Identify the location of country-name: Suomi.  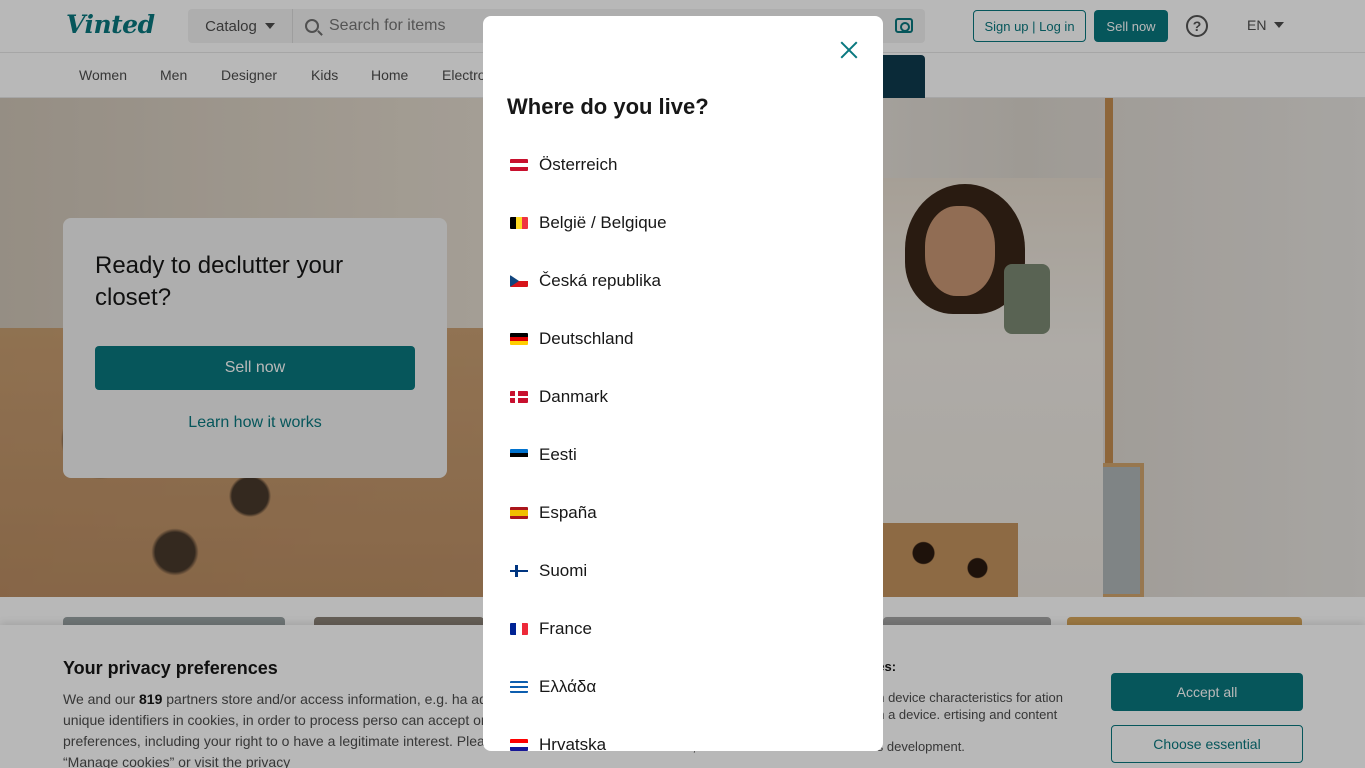
(563, 570).